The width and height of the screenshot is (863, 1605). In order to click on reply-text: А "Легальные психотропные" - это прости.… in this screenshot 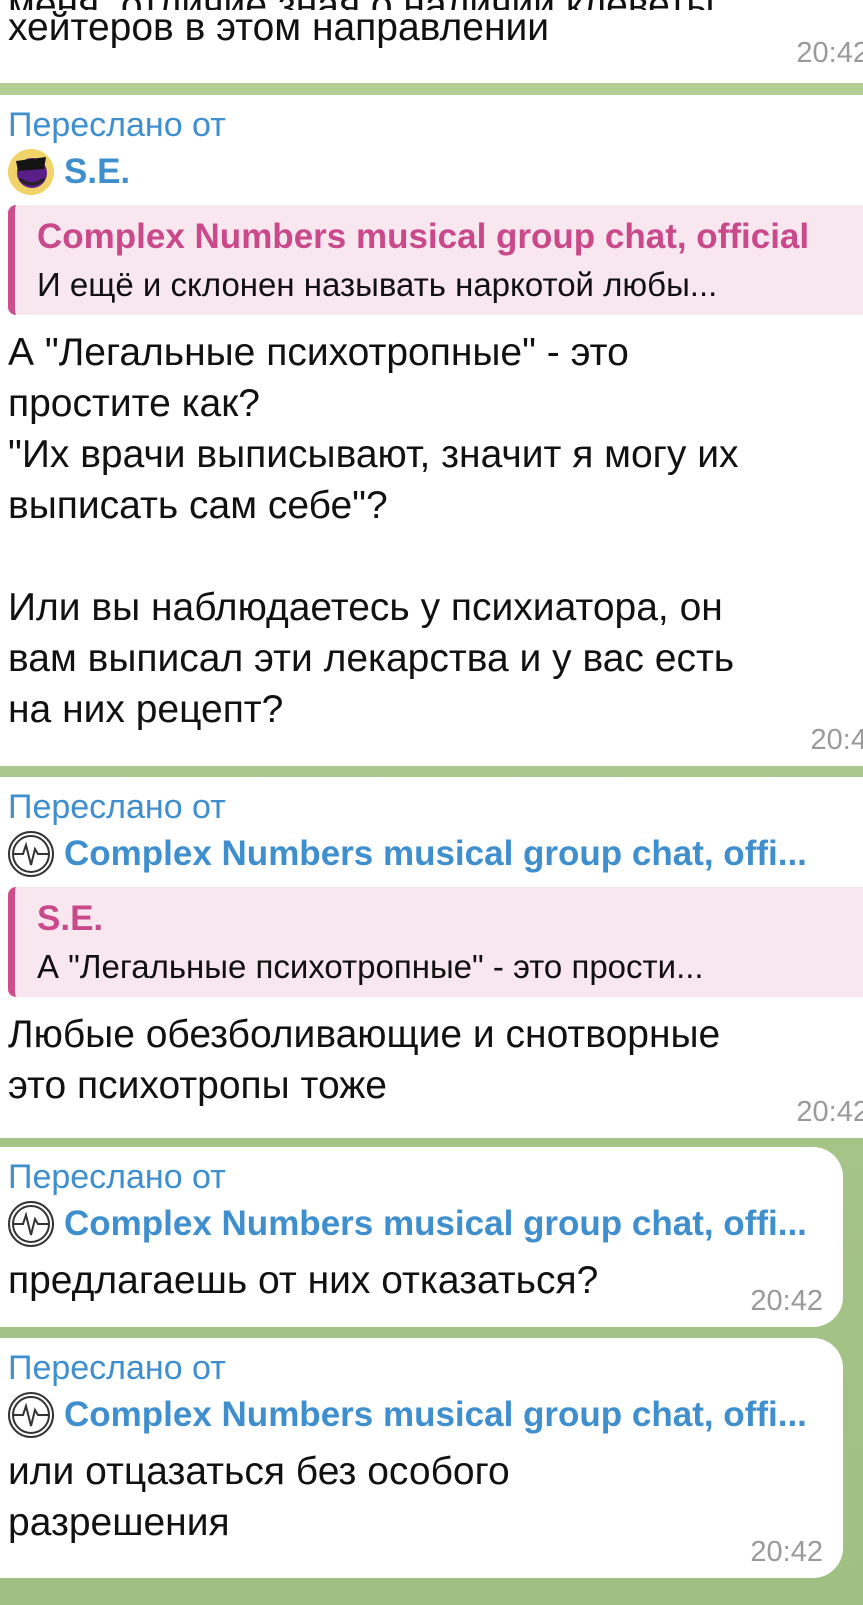, I will do `click(370, 966)`.